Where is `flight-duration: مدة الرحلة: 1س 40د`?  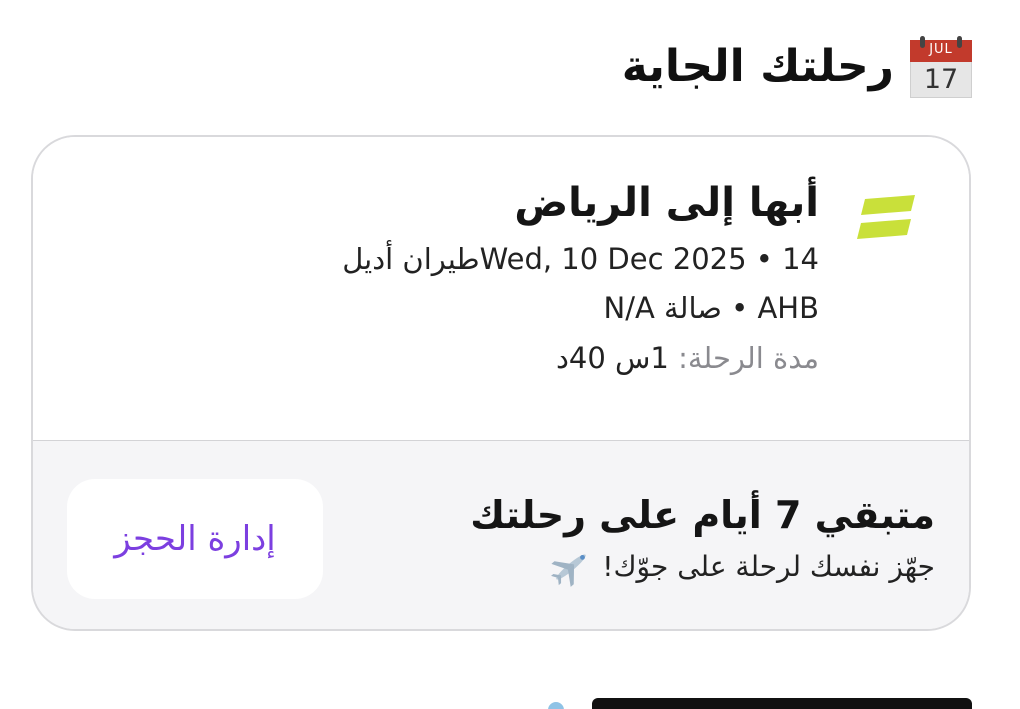 flight-duration: مدة الرحلة: 1س 40د is located at coordinates (580, 358).